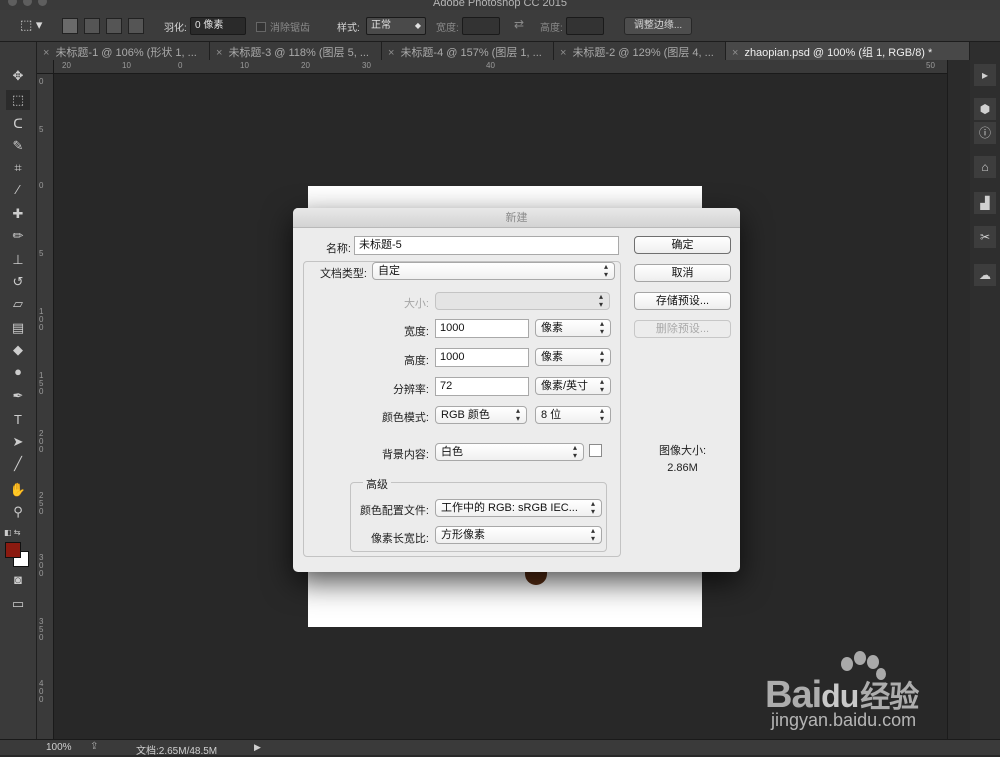 The height and width of the screenshot is (757, 1000). Describe the element at coordinates (114, 26) in the screenshot. I see `subtract-selection-mode-button` at that location.